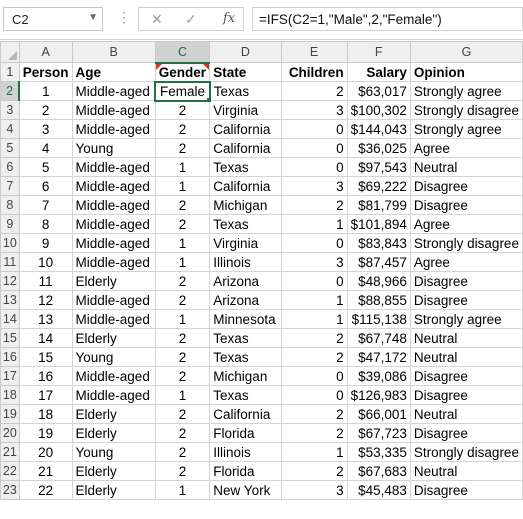 The width and height of the screenshot is (523, 519). What do you see at coordinates (245, 148) in the screenshot?
I see `cell: California` at bounding box center [245, 148].